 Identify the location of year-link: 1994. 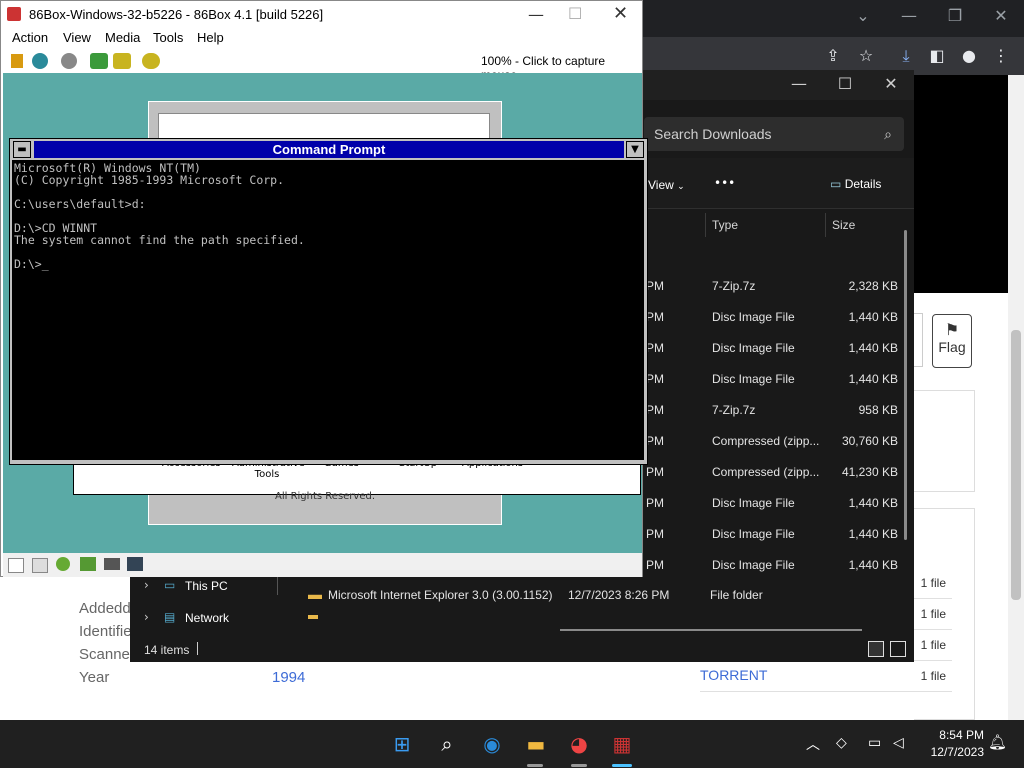
(288, 677).